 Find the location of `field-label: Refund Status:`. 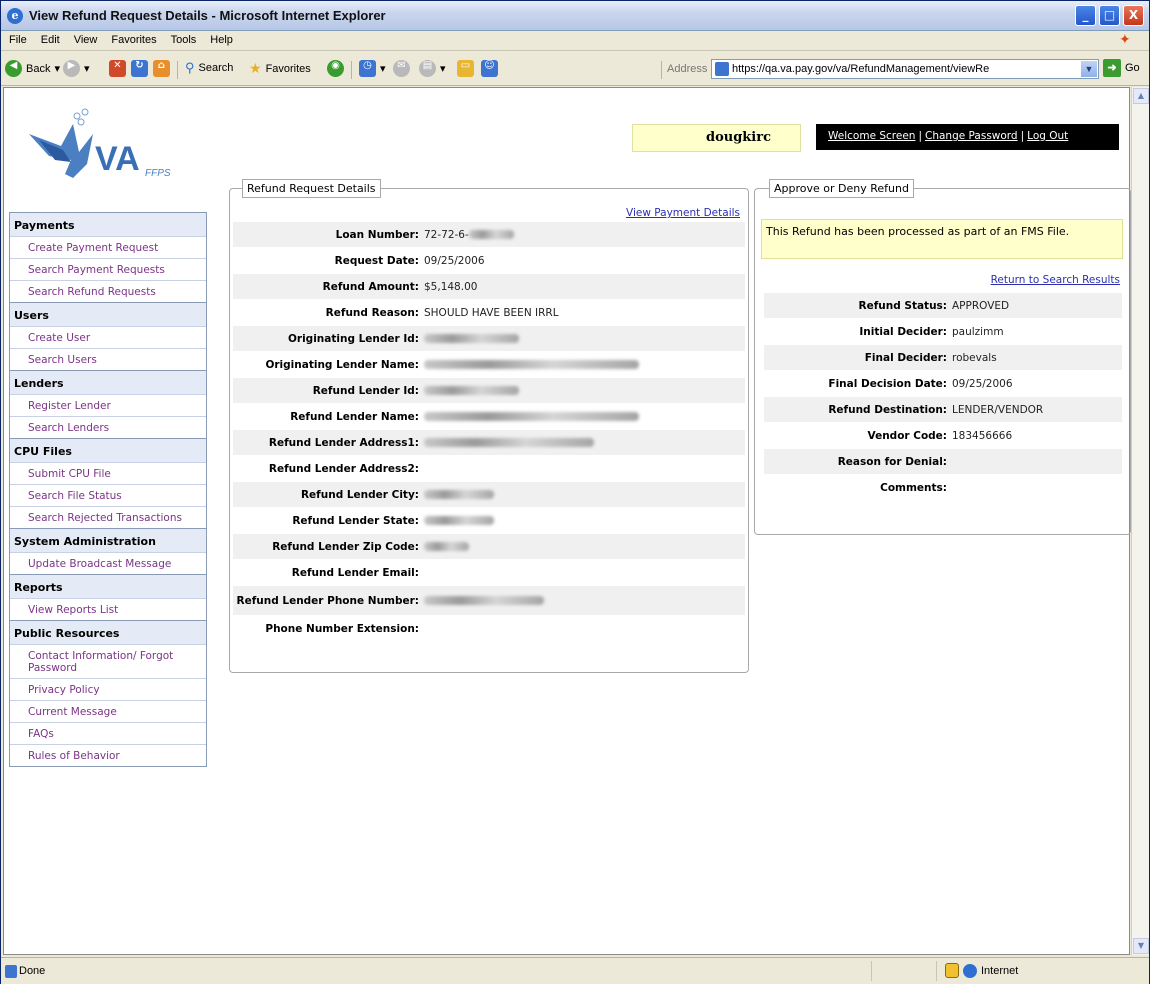

field-label: Refund Status: is located at coordinates (902, 305).